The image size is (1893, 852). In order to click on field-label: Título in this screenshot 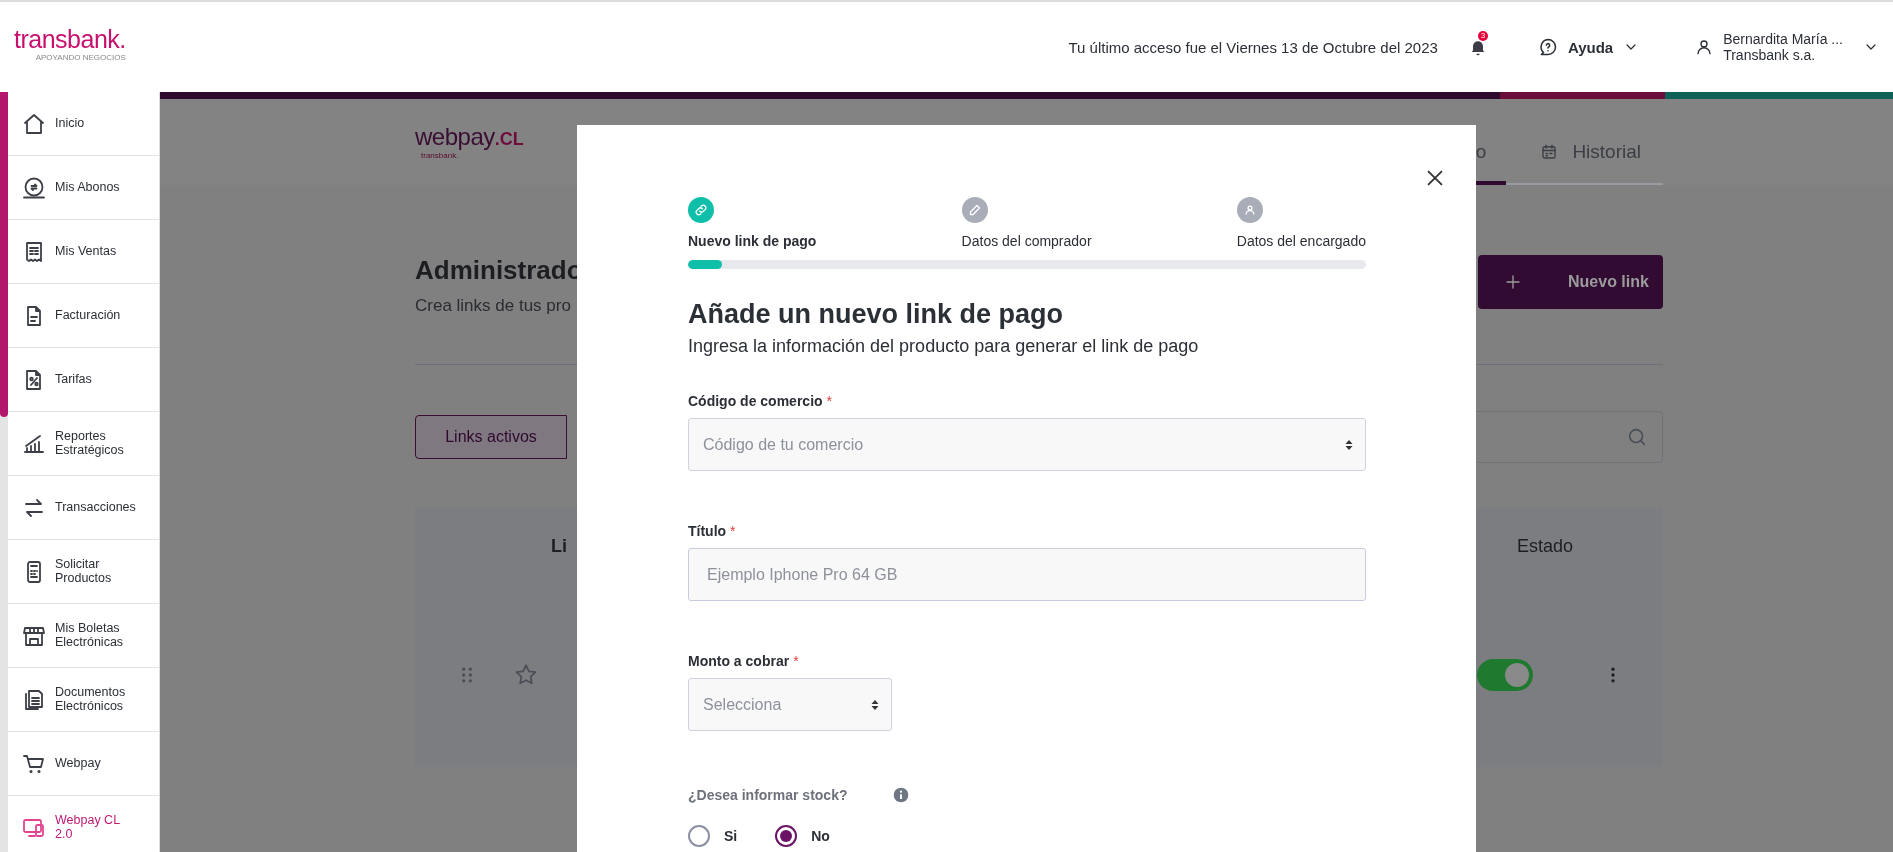, I will do `click(707, 531)`.